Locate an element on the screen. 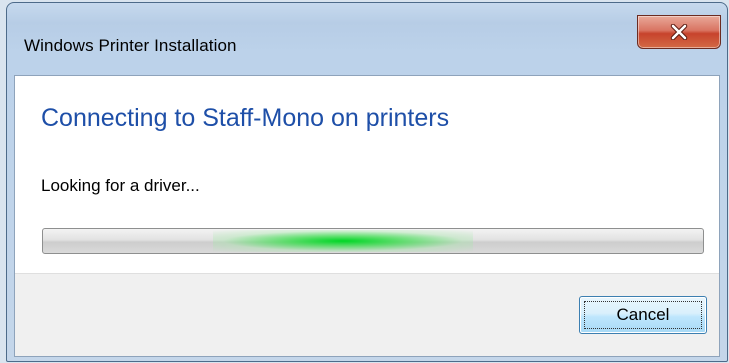  cancel-button-label: Cancel is located at coordinates (643, 314).